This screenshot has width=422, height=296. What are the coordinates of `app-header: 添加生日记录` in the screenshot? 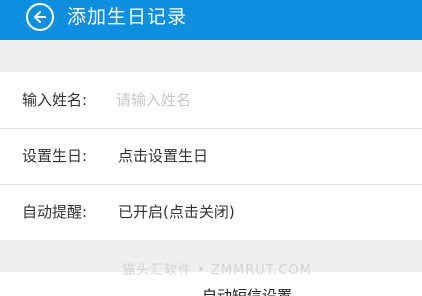 It's located at (211, 20).